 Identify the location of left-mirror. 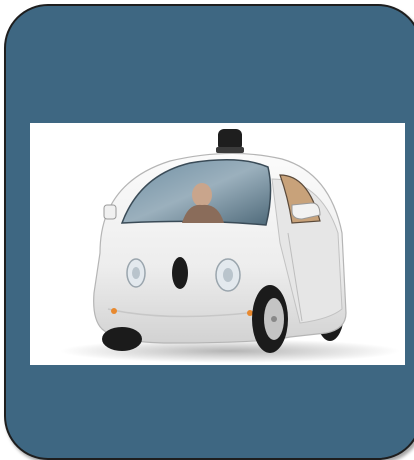
(110, 212).